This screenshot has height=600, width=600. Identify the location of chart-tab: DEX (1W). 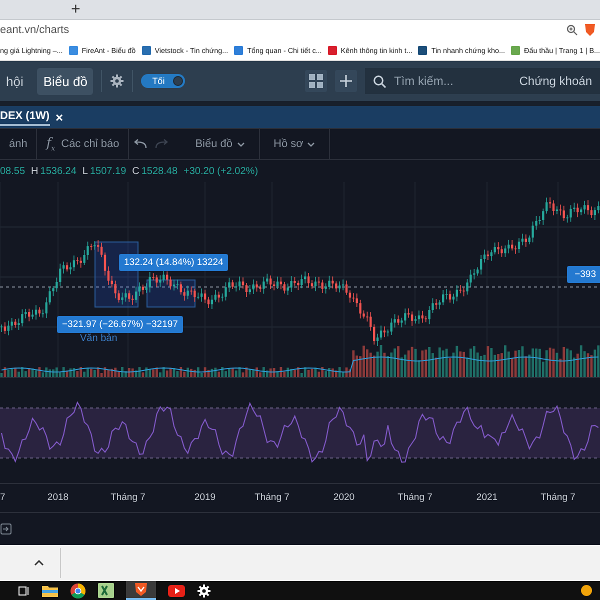
(25, 117).